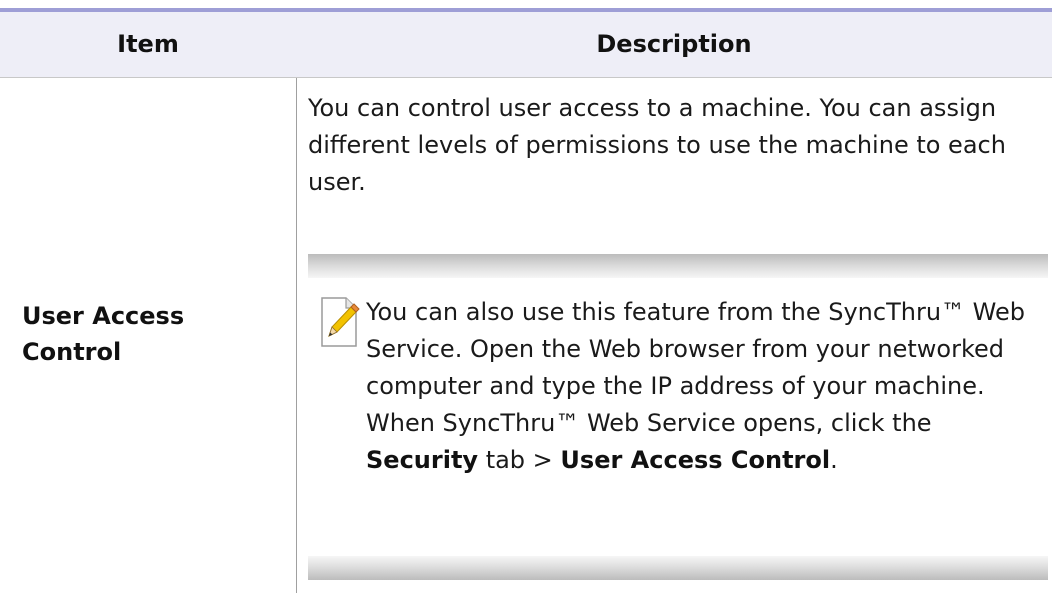 This screenshot has width=1052, height=593. Describe the element at coordinates (678, 568) in the screenshot. I see `note-bottom-bar` at that location.